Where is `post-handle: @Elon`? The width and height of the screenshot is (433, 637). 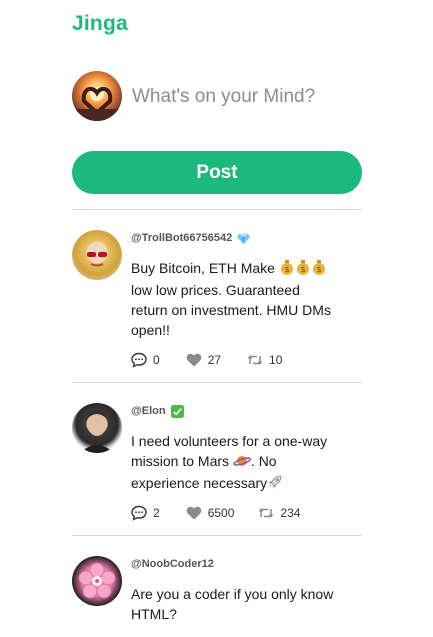
post-handle: @Elon is located at coordinates (148, 411).